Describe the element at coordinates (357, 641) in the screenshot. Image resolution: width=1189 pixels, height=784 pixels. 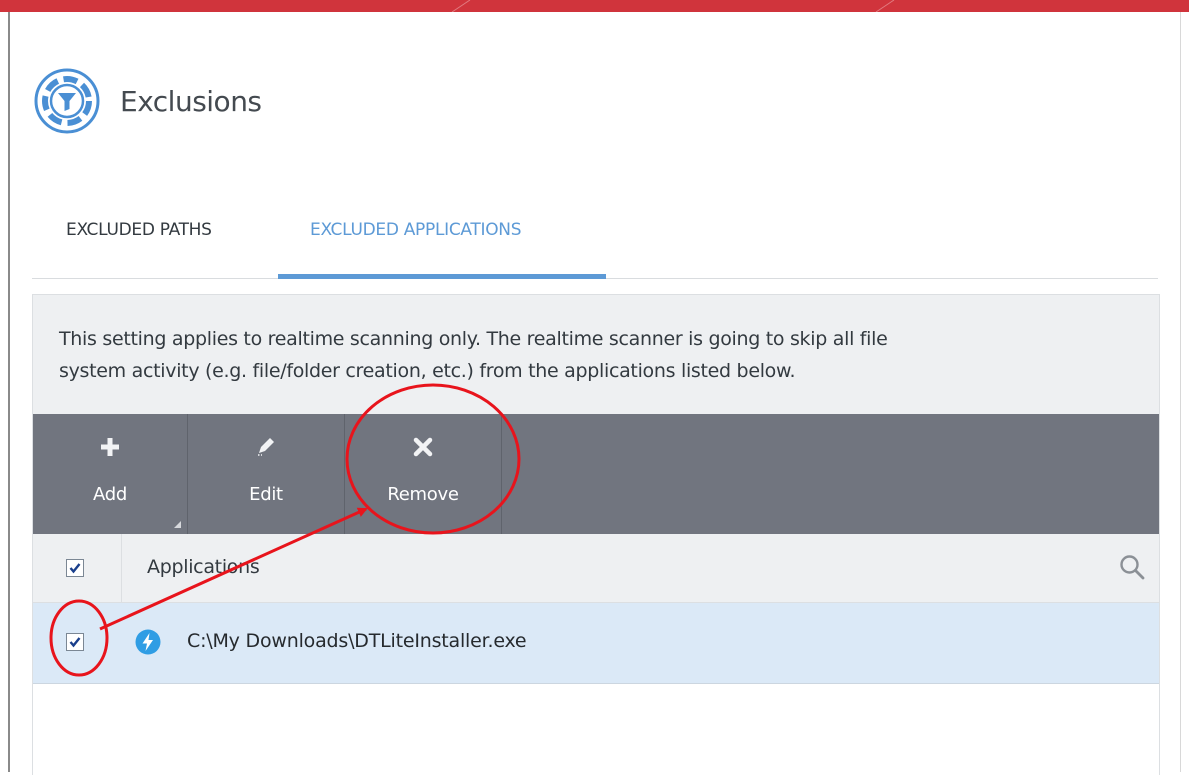
I see `application-path: C:\My Downloads\DTLiteInstaller.exe` at that location.